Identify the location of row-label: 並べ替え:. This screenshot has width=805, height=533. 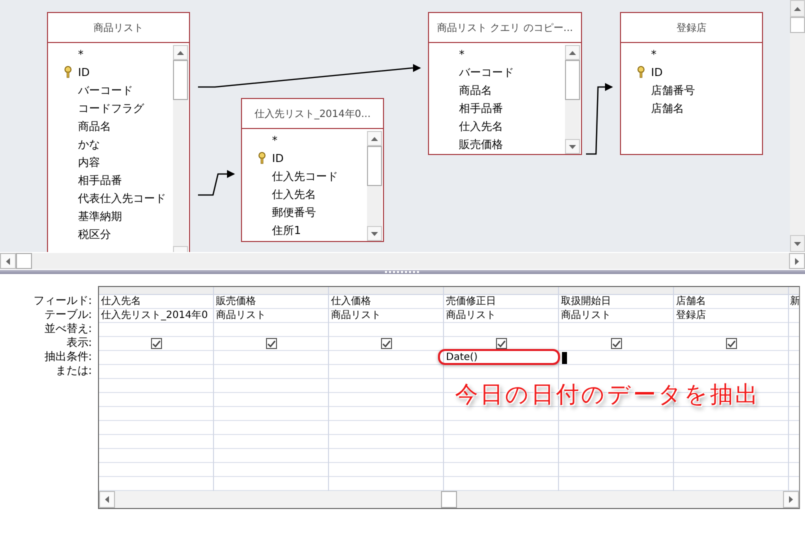
(68, 329).